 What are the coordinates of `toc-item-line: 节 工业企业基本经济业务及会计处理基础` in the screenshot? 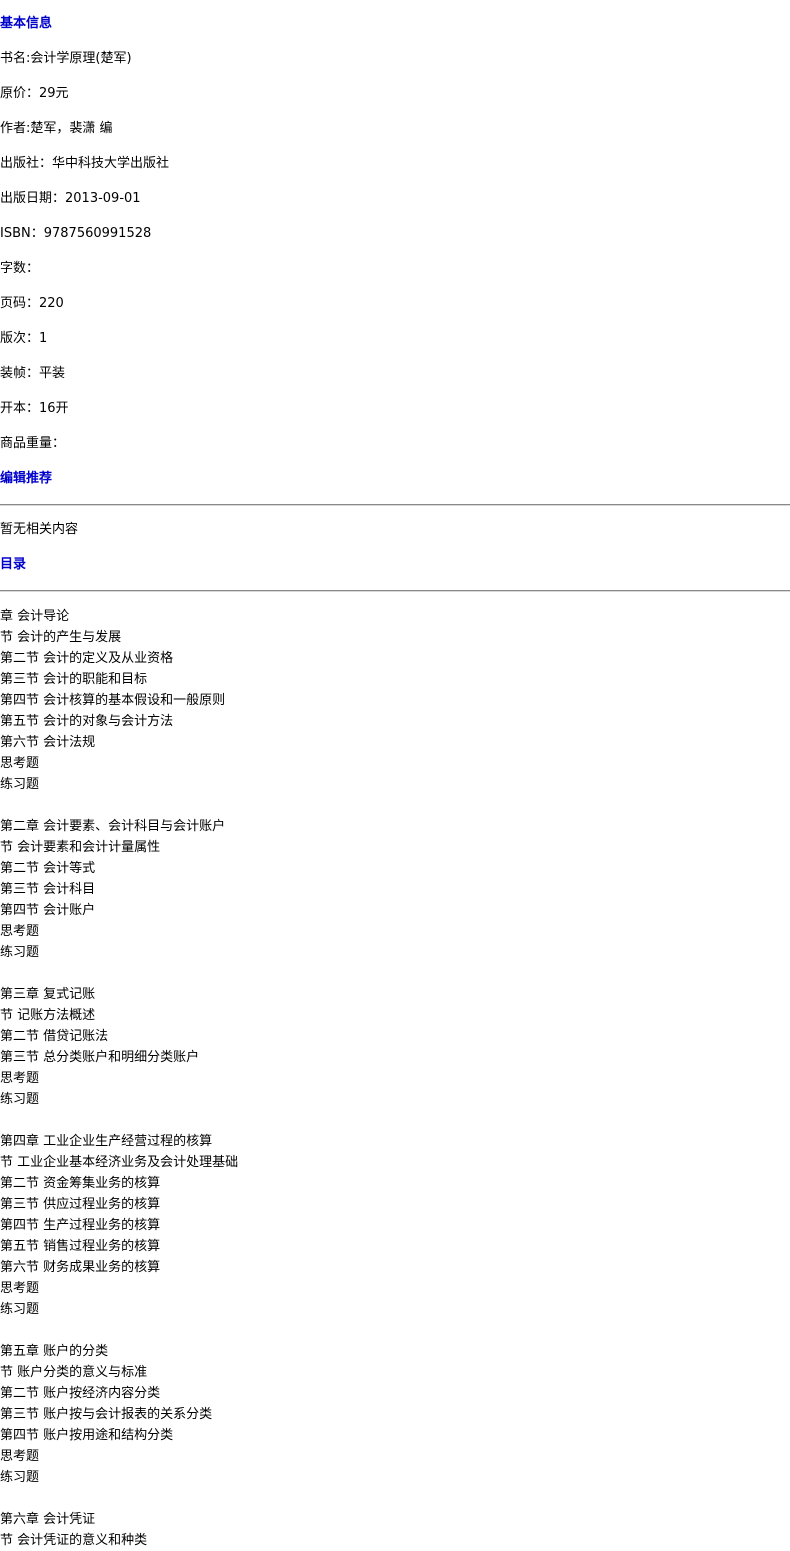 It's located at (119, 1162).